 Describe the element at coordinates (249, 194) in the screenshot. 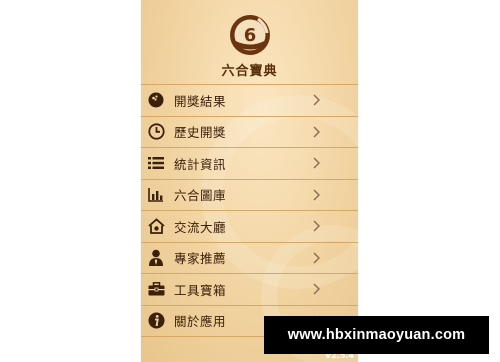

I see `menu-item-gallery: 六合圖庫` at that location.